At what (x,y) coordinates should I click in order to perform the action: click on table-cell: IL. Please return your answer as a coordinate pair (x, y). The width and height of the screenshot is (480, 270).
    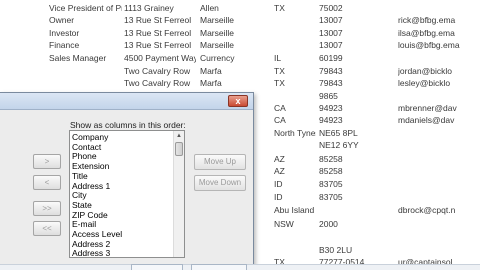
    Looking at the image, I should click on (278, 58).